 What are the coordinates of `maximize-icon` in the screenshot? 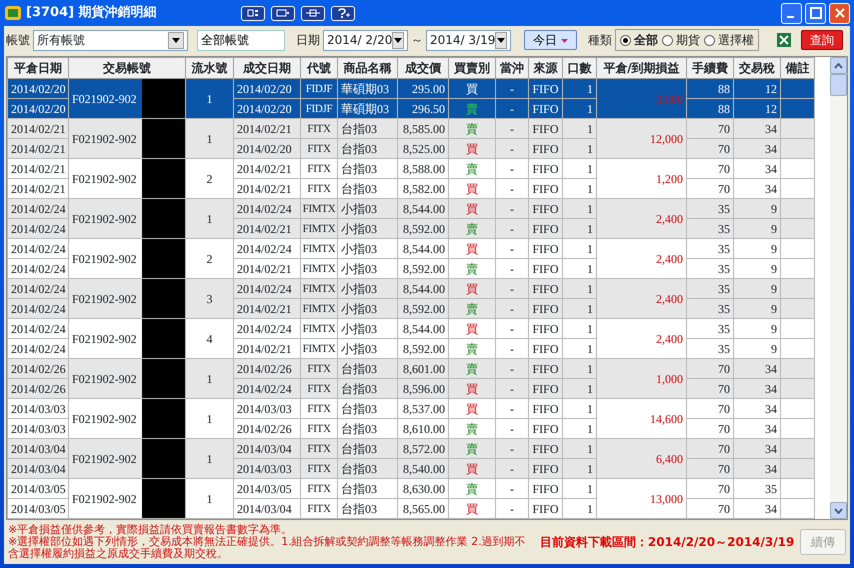 It's located at (816, 13).